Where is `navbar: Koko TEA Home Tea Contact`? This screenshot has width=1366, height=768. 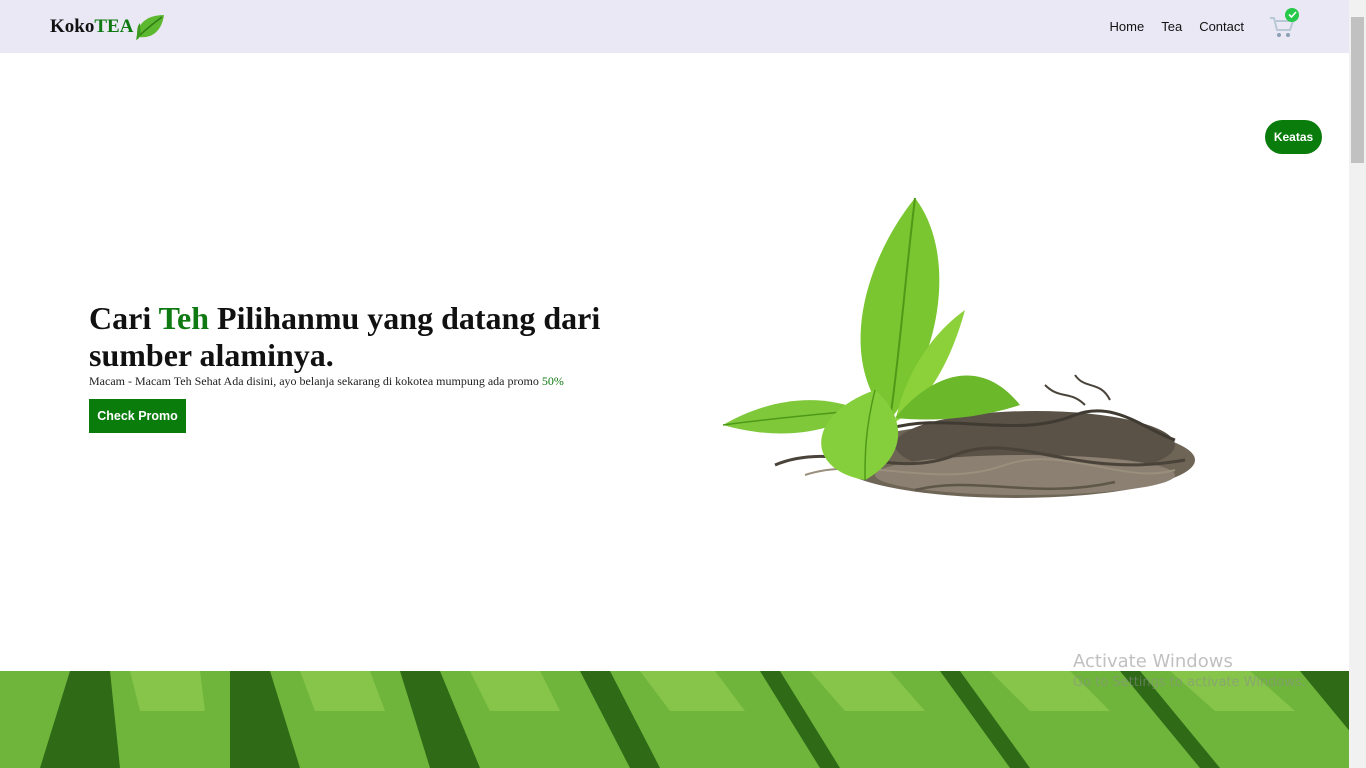
navbar: Koko TEA Home Tea Contact is located at coordinates (674, 26).